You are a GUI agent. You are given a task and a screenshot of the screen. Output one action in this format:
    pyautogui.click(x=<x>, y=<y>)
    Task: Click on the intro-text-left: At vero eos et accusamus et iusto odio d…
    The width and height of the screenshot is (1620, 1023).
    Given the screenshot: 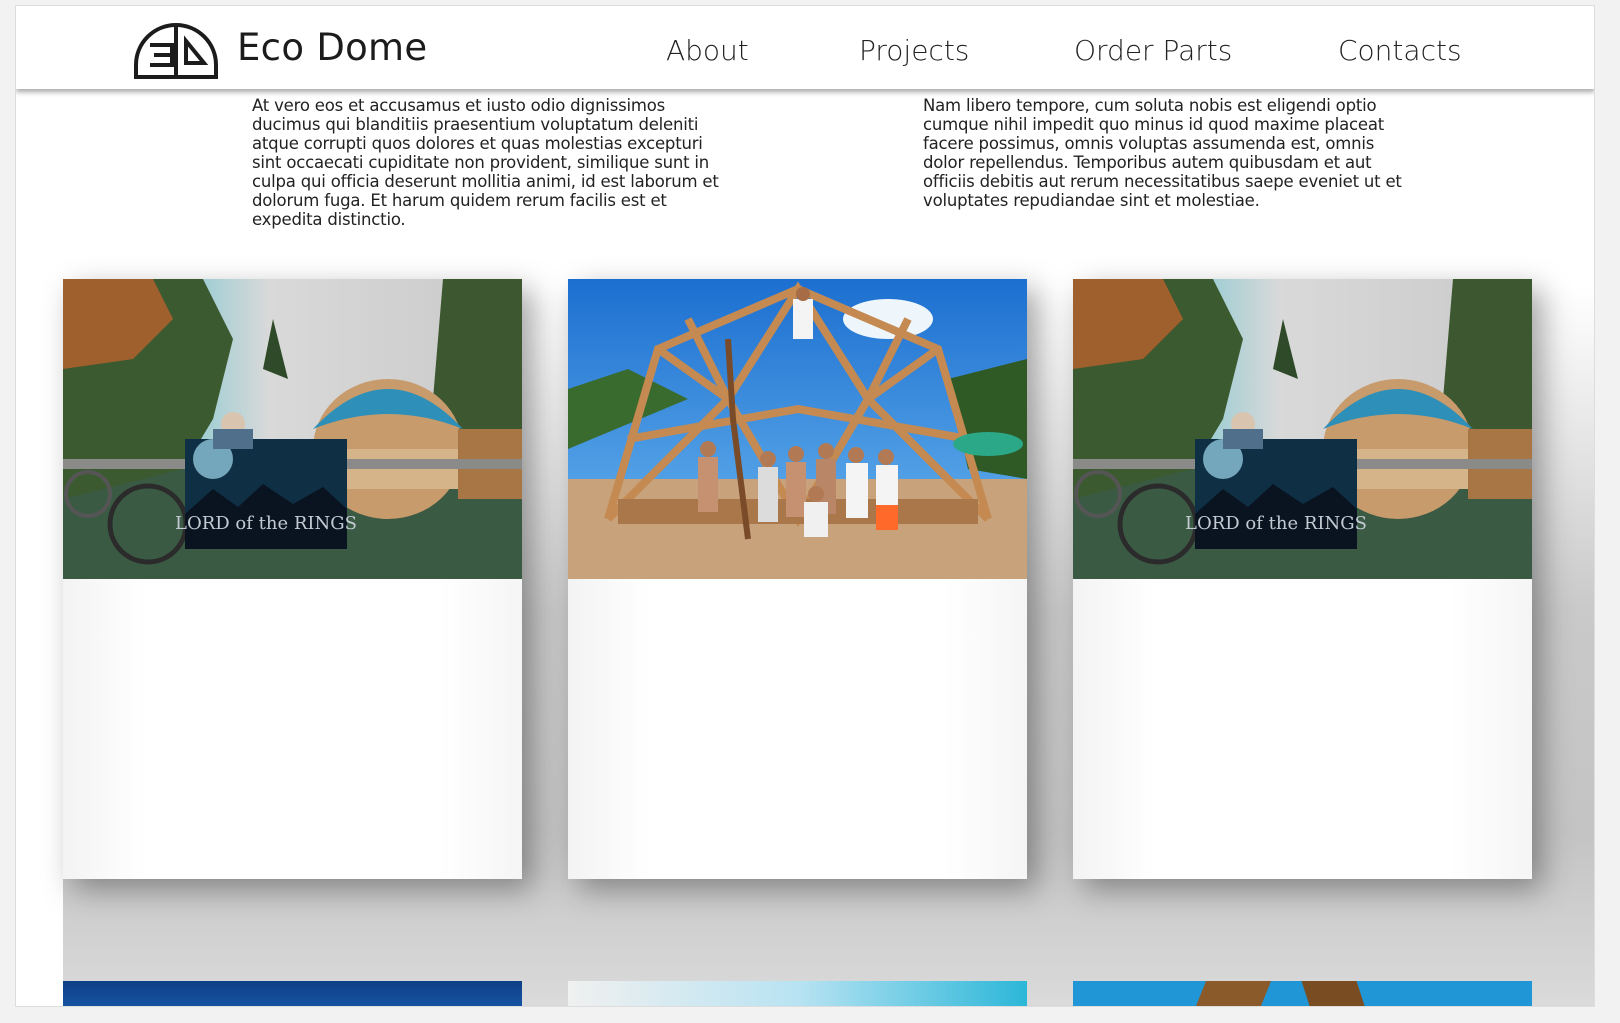 What is the action you would take?
    pyautogui.click(x=485, y=162)
    